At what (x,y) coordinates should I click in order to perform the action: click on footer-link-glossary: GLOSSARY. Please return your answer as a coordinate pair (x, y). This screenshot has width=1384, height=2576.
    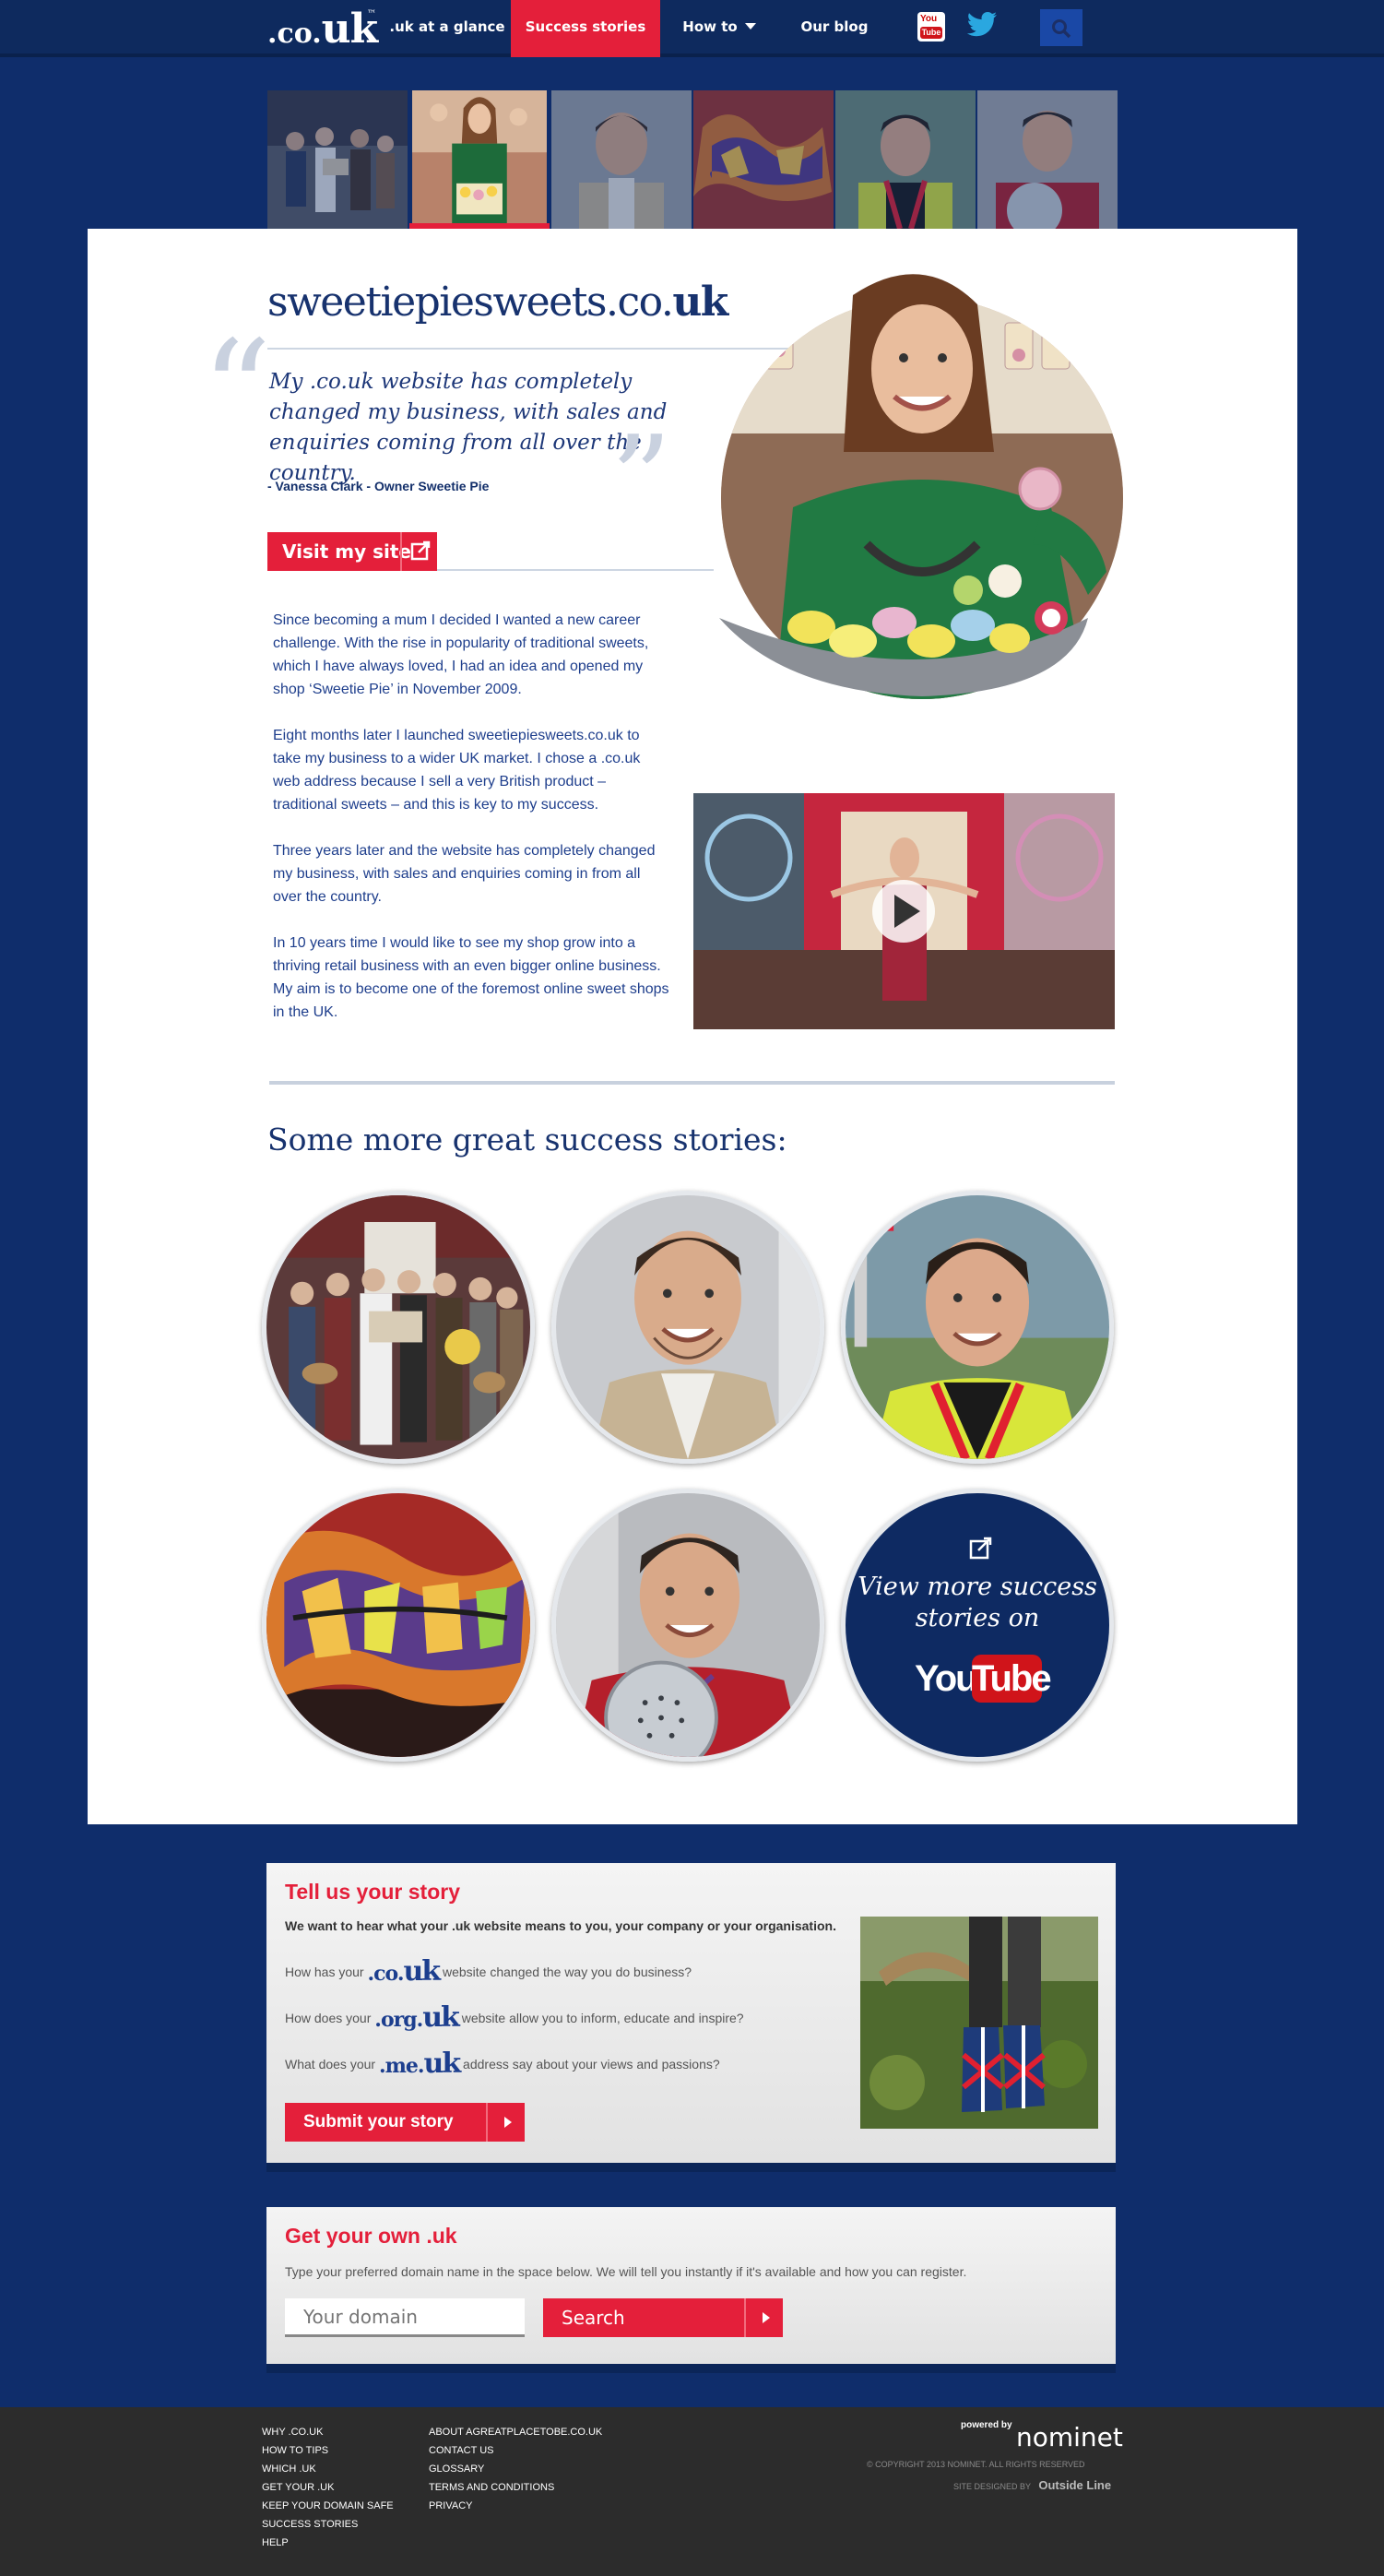
    Looking at the image, I should click on (457, 2469).